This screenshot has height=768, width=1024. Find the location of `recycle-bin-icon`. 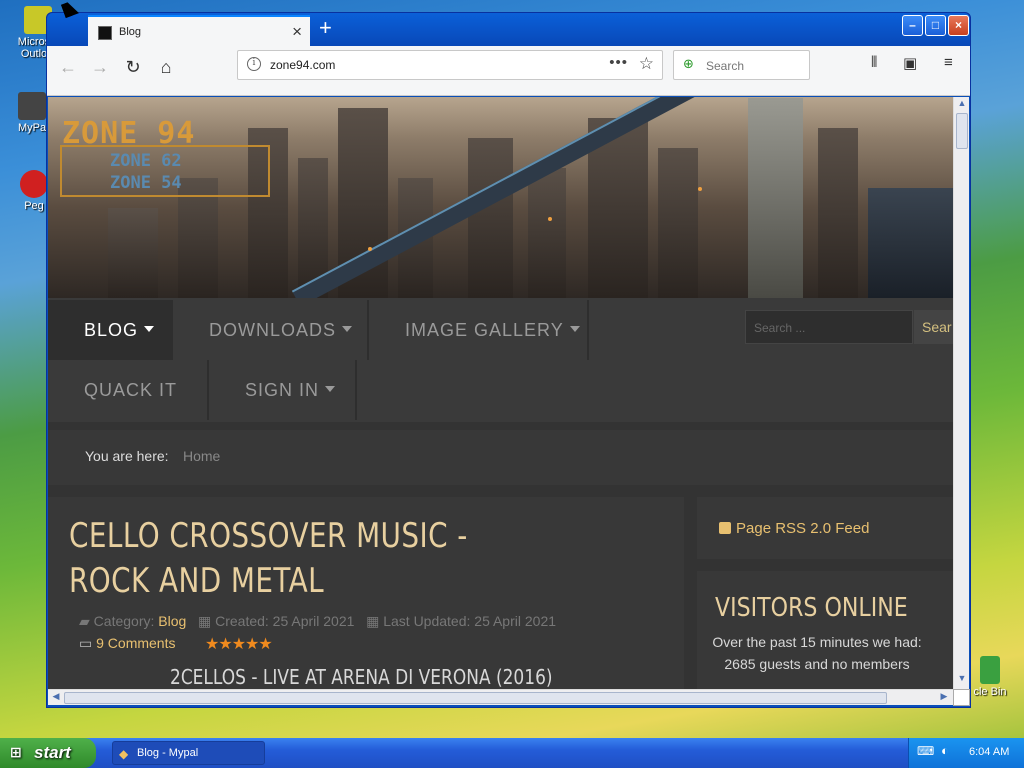

recycle-bin-icon is located at coordinates (990, 670).